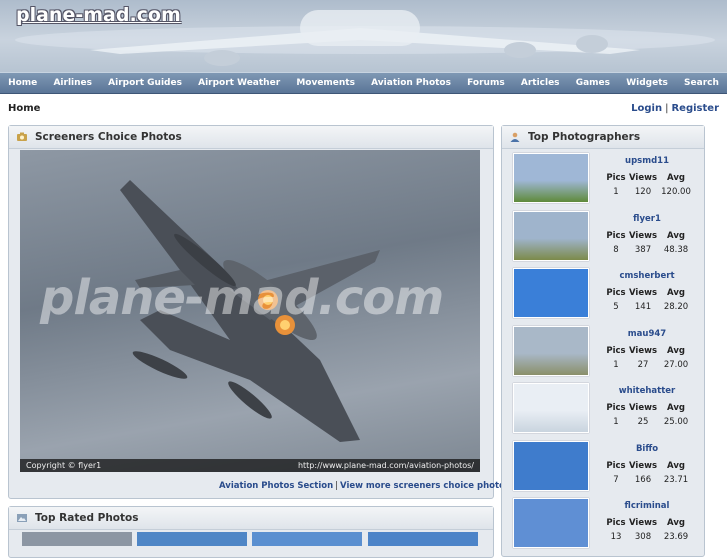  What do you see at coordinates (24, 108) in the screenshot?
I see `breadcrumb: Home` at bounding box center [24, 108].